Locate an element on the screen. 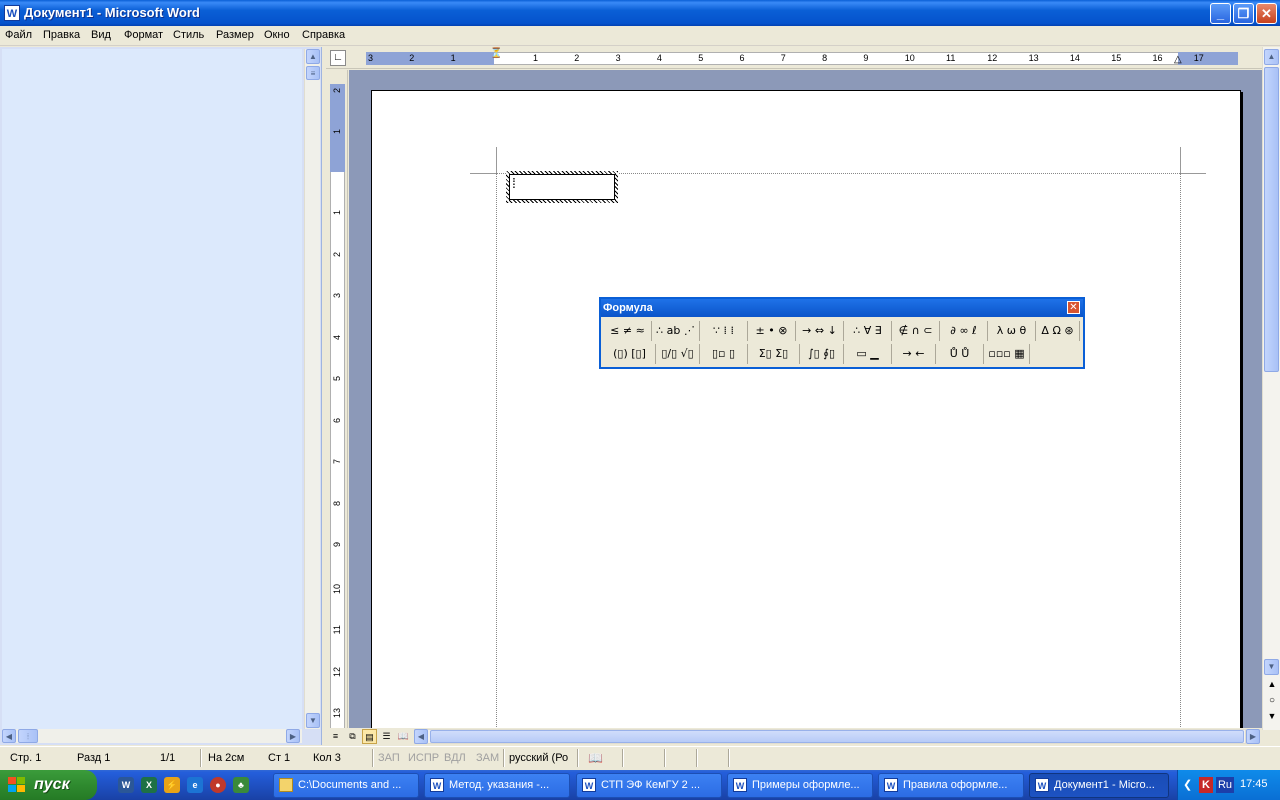  winamp-quicklaunch-icon: ⚡ is located at coordinates (172, 785).